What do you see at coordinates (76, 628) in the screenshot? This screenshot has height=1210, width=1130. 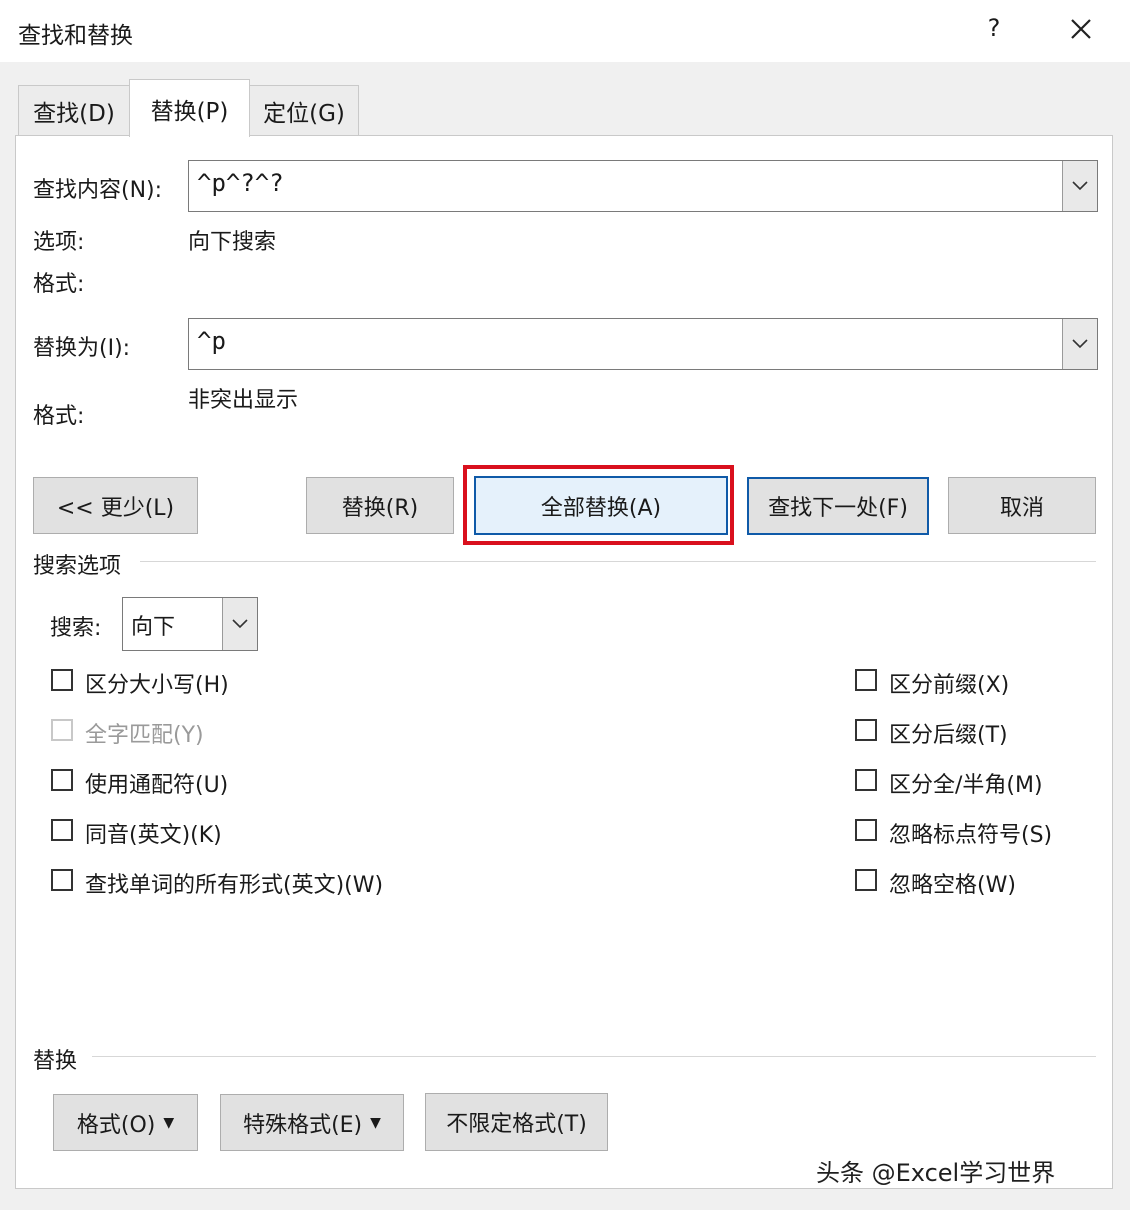 I see `search-direction-label: 搜索:` at bounding box center [76, 628].